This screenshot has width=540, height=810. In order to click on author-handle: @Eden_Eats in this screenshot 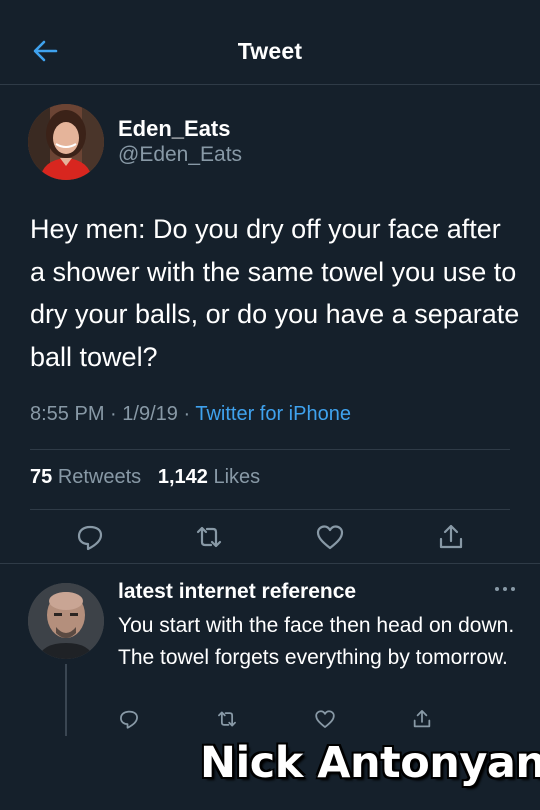, I will do `click(180, 155)`.